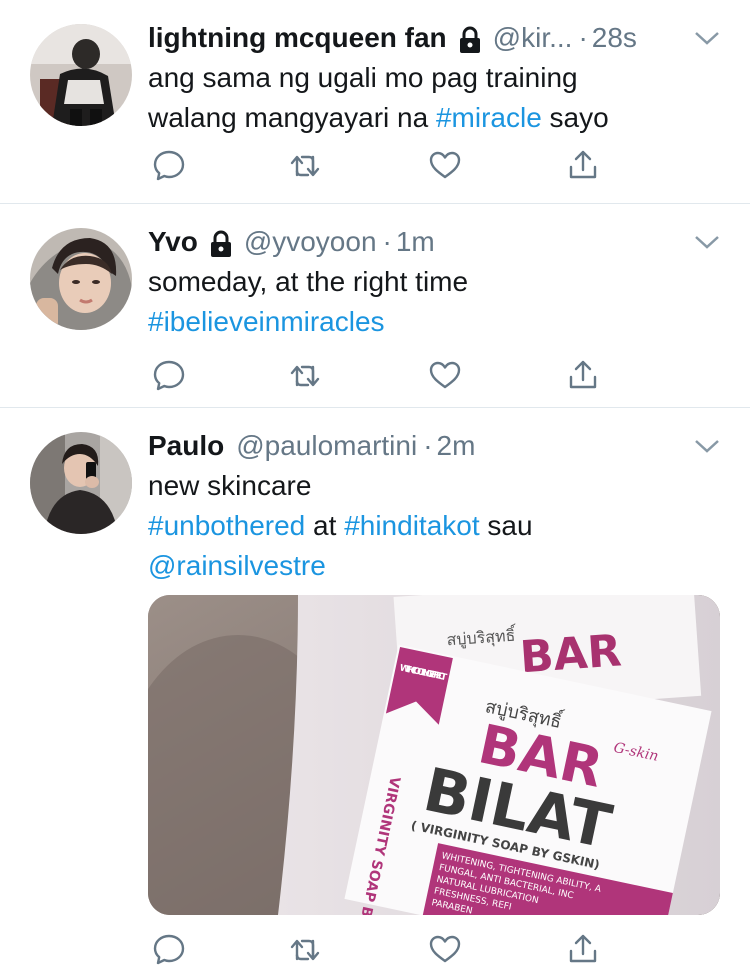  Describe the element at coordinates (237, 565) in the screenshot. I see `mention-link: @rainsilvestre` at that location.